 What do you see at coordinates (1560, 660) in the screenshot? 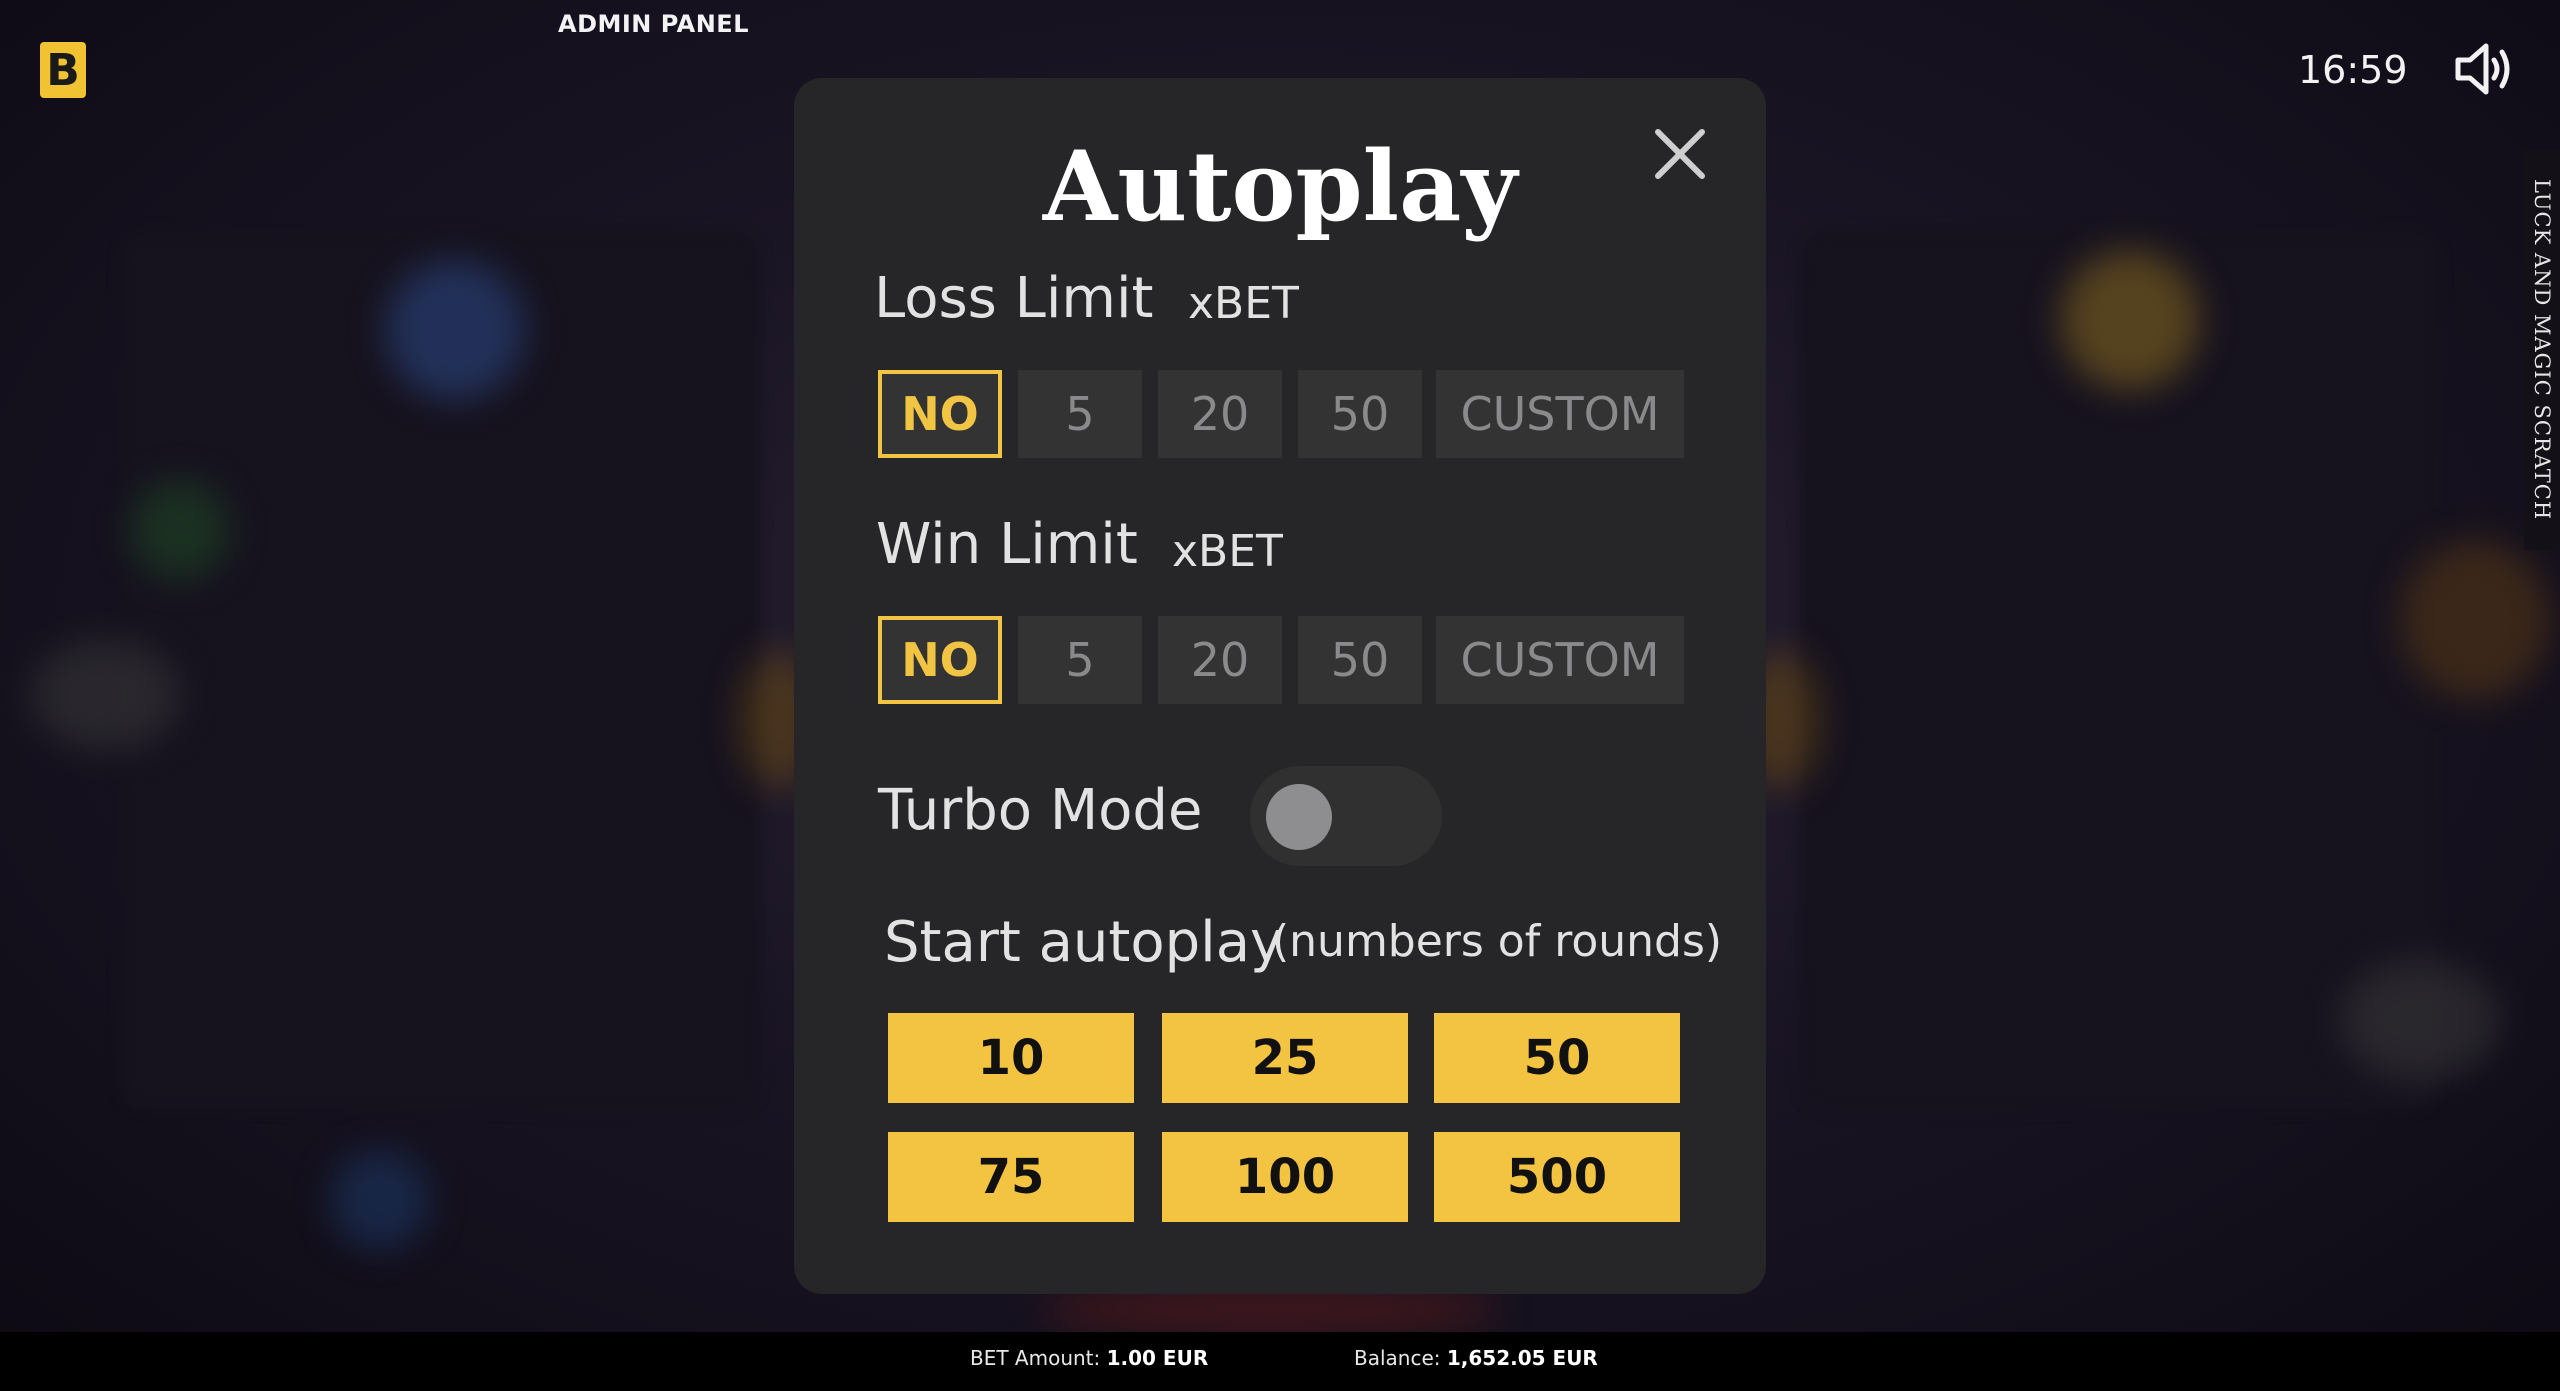
I see `win-limit-option-custom: CUSTOM` at bounding box center [1560, 660].